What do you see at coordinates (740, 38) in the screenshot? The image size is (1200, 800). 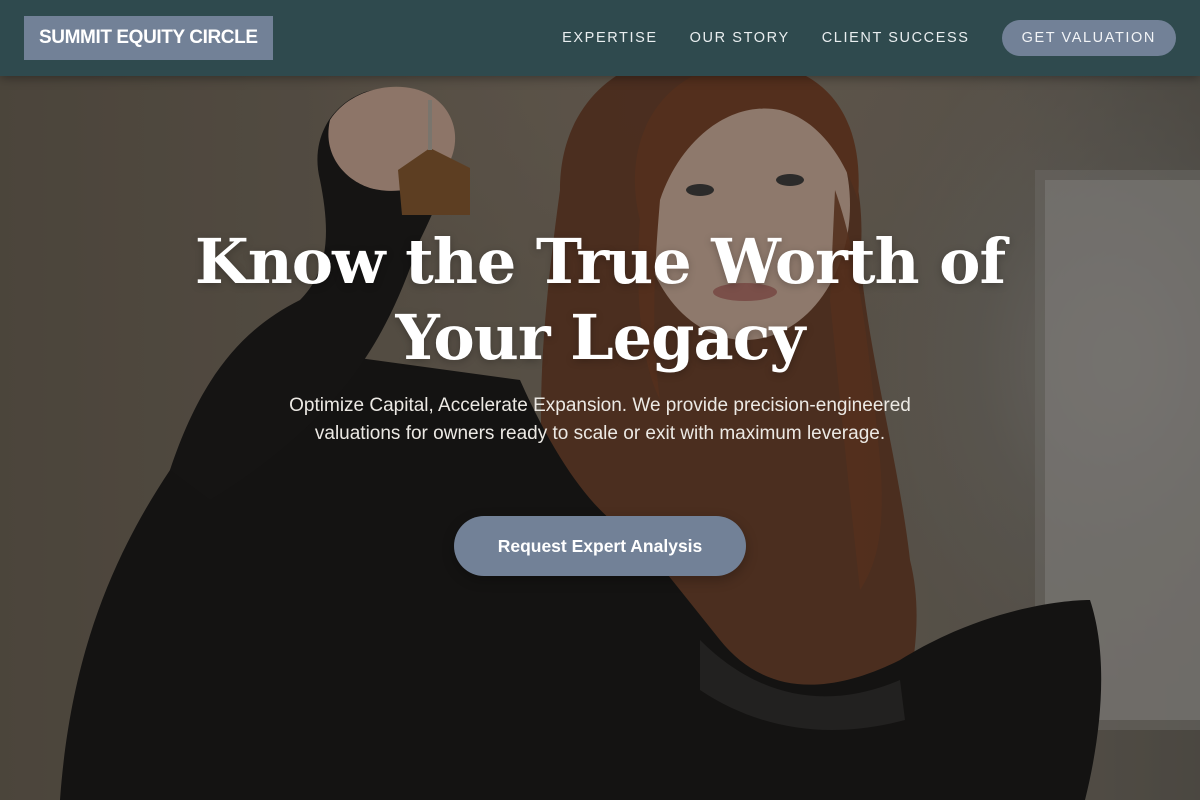 I see `nav-link-our-story: OUR STORY` at bounding box center [740, 38].